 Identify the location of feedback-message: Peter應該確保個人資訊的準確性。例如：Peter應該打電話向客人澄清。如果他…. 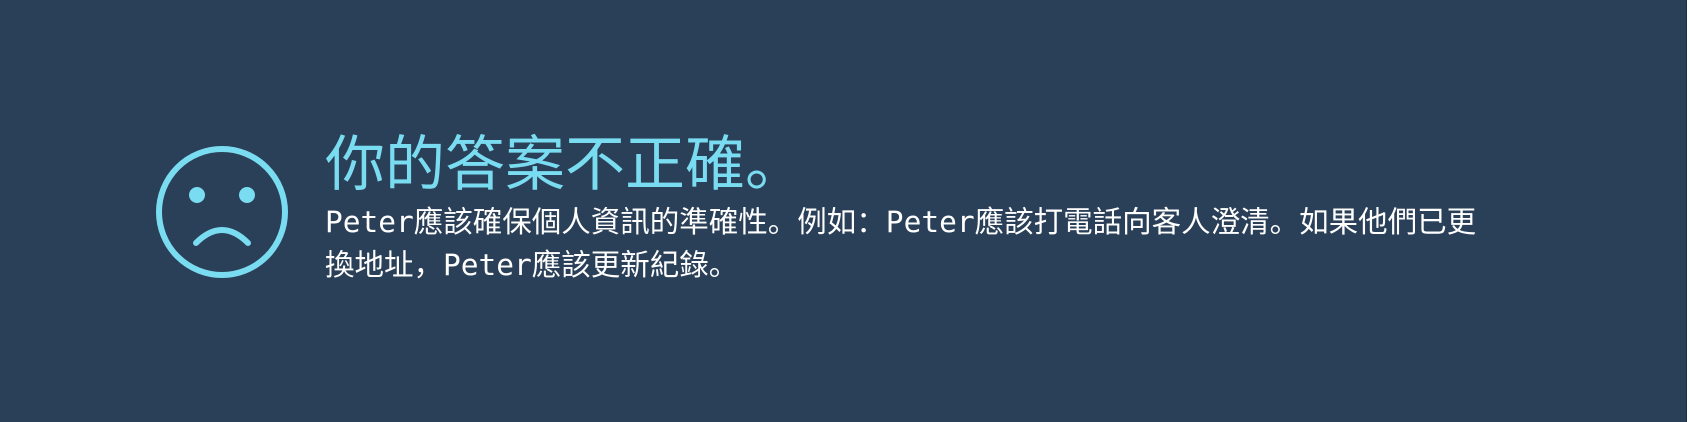
(901, 243).